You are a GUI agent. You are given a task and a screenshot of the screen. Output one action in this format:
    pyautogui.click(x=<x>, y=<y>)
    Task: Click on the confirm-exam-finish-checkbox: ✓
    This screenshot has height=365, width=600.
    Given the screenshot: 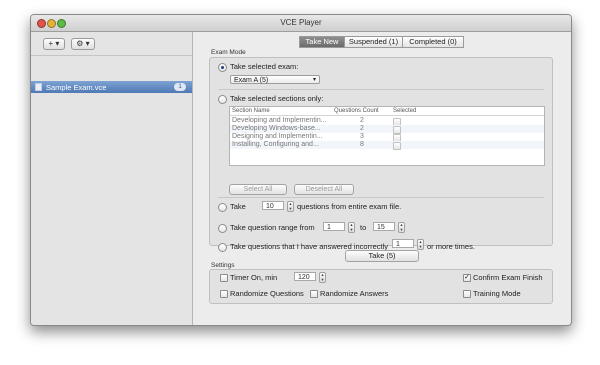 What is the action you would take?
    pyautogui.click(x=467, y=278)
    